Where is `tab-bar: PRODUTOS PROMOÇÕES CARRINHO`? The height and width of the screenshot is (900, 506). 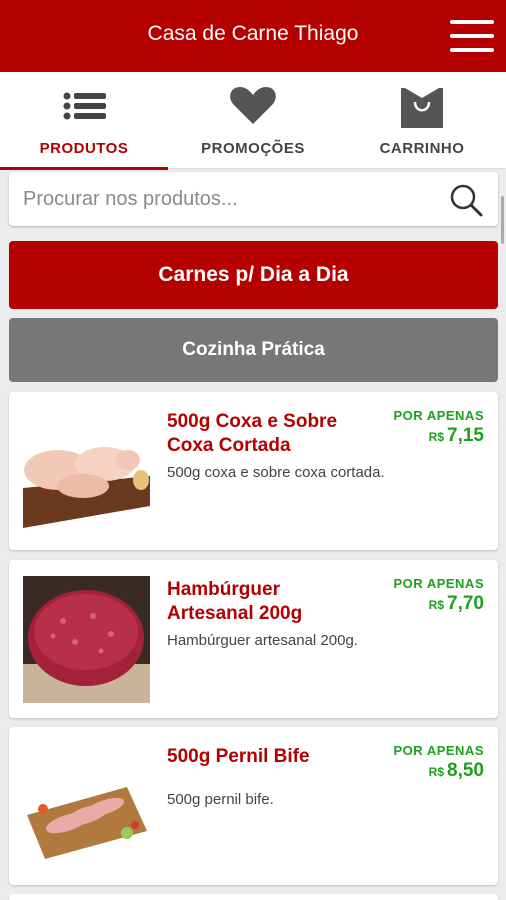
tab-bar: PRODUTOS PROMOÇÕES CARRINHO is located at coordinates (253, 121).